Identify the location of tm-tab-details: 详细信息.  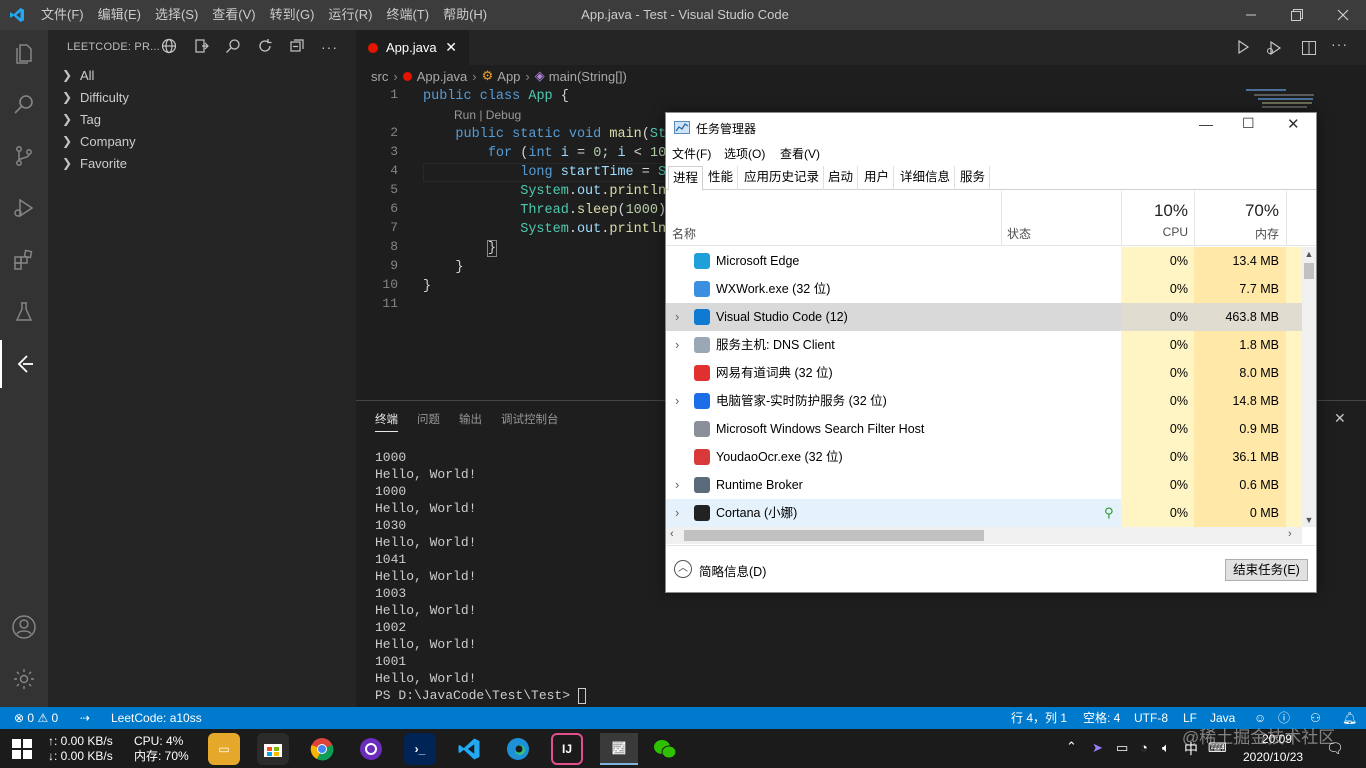
(926, 178).